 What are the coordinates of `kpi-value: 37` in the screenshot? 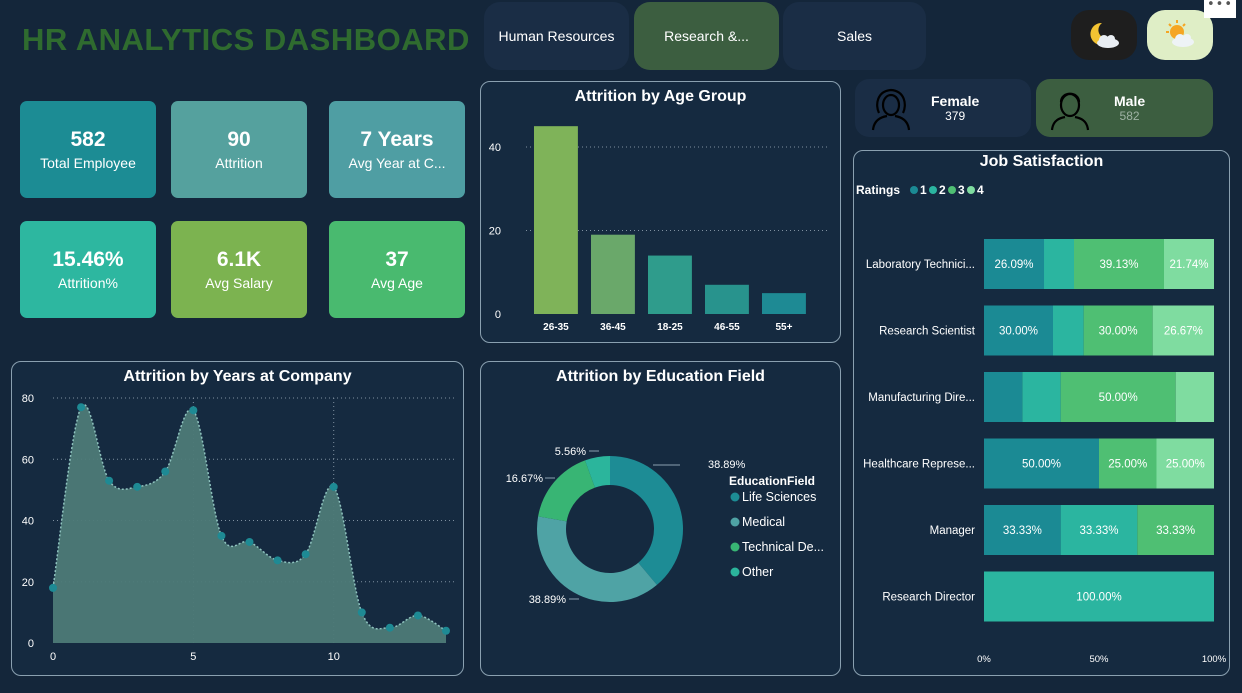 It's located at (397, 259).